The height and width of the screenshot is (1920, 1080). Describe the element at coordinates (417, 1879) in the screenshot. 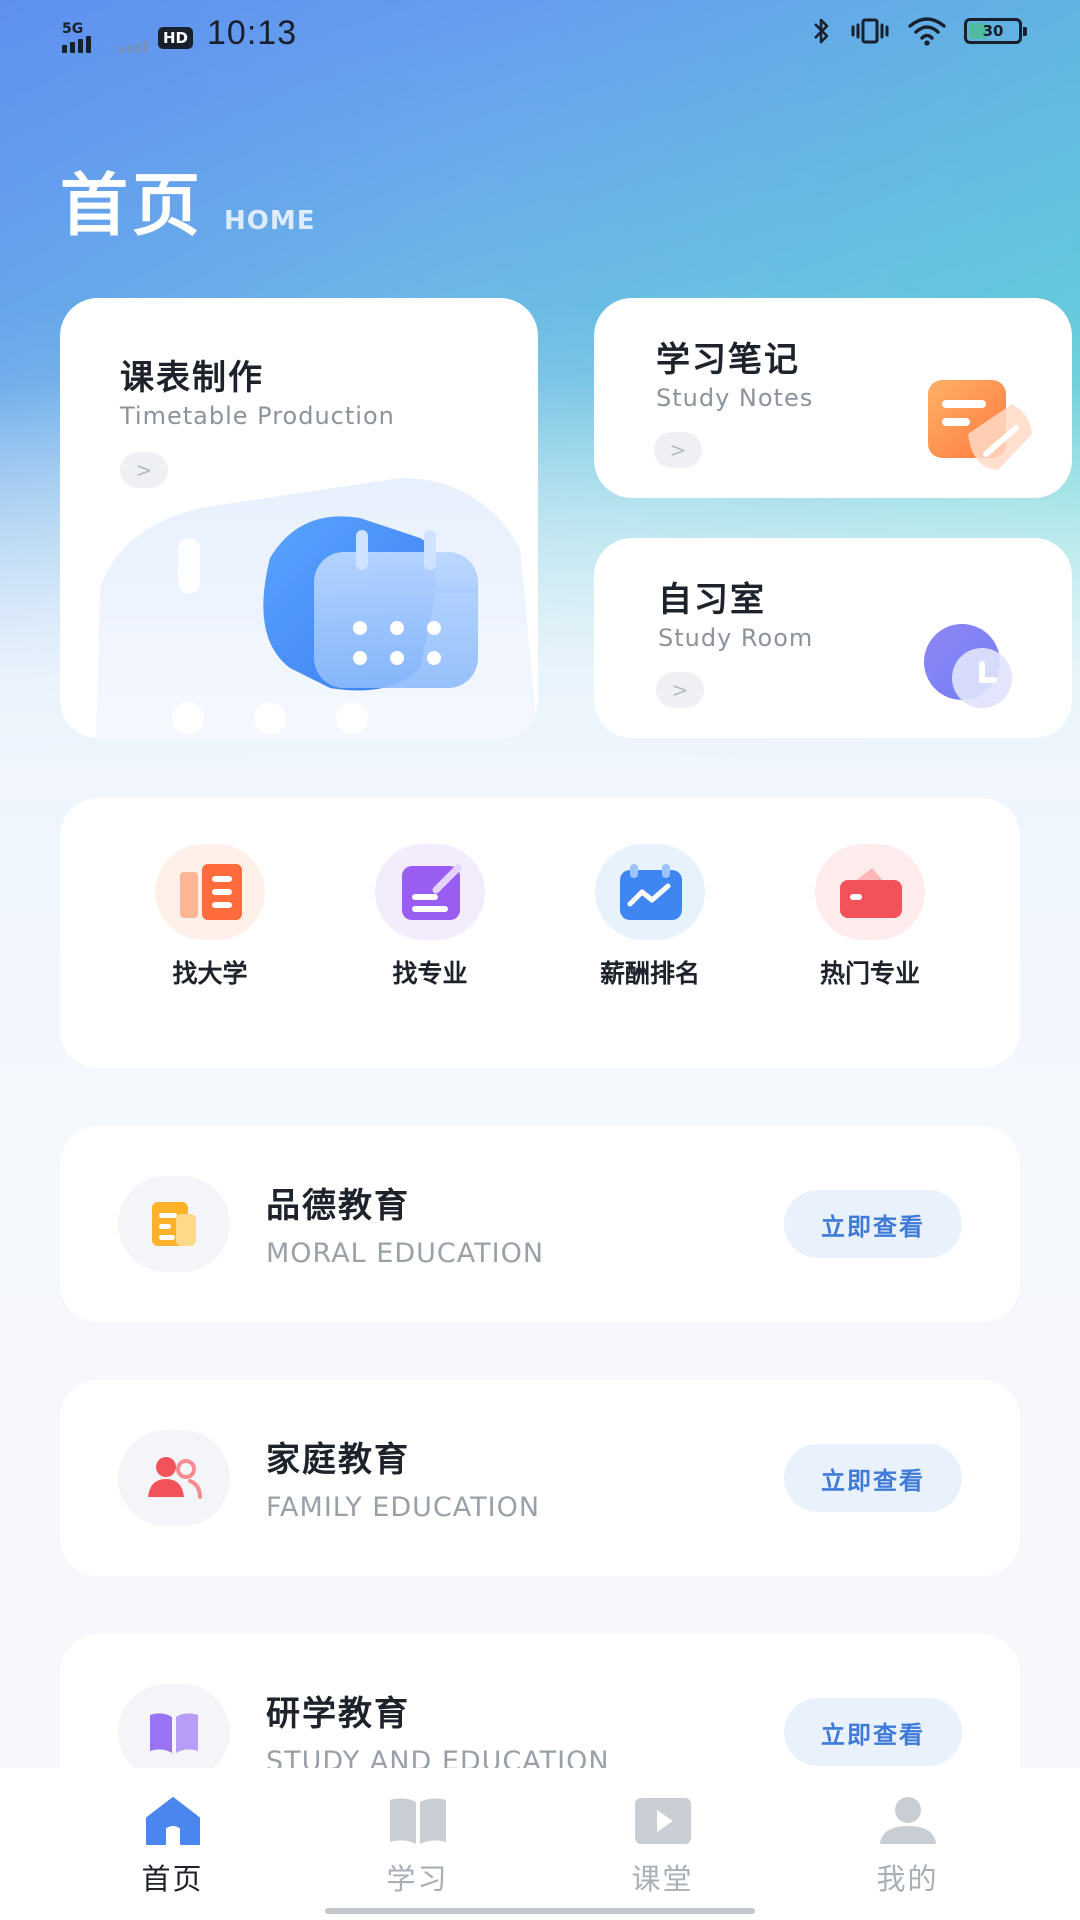

I see `tab-label: 学习` at that location.